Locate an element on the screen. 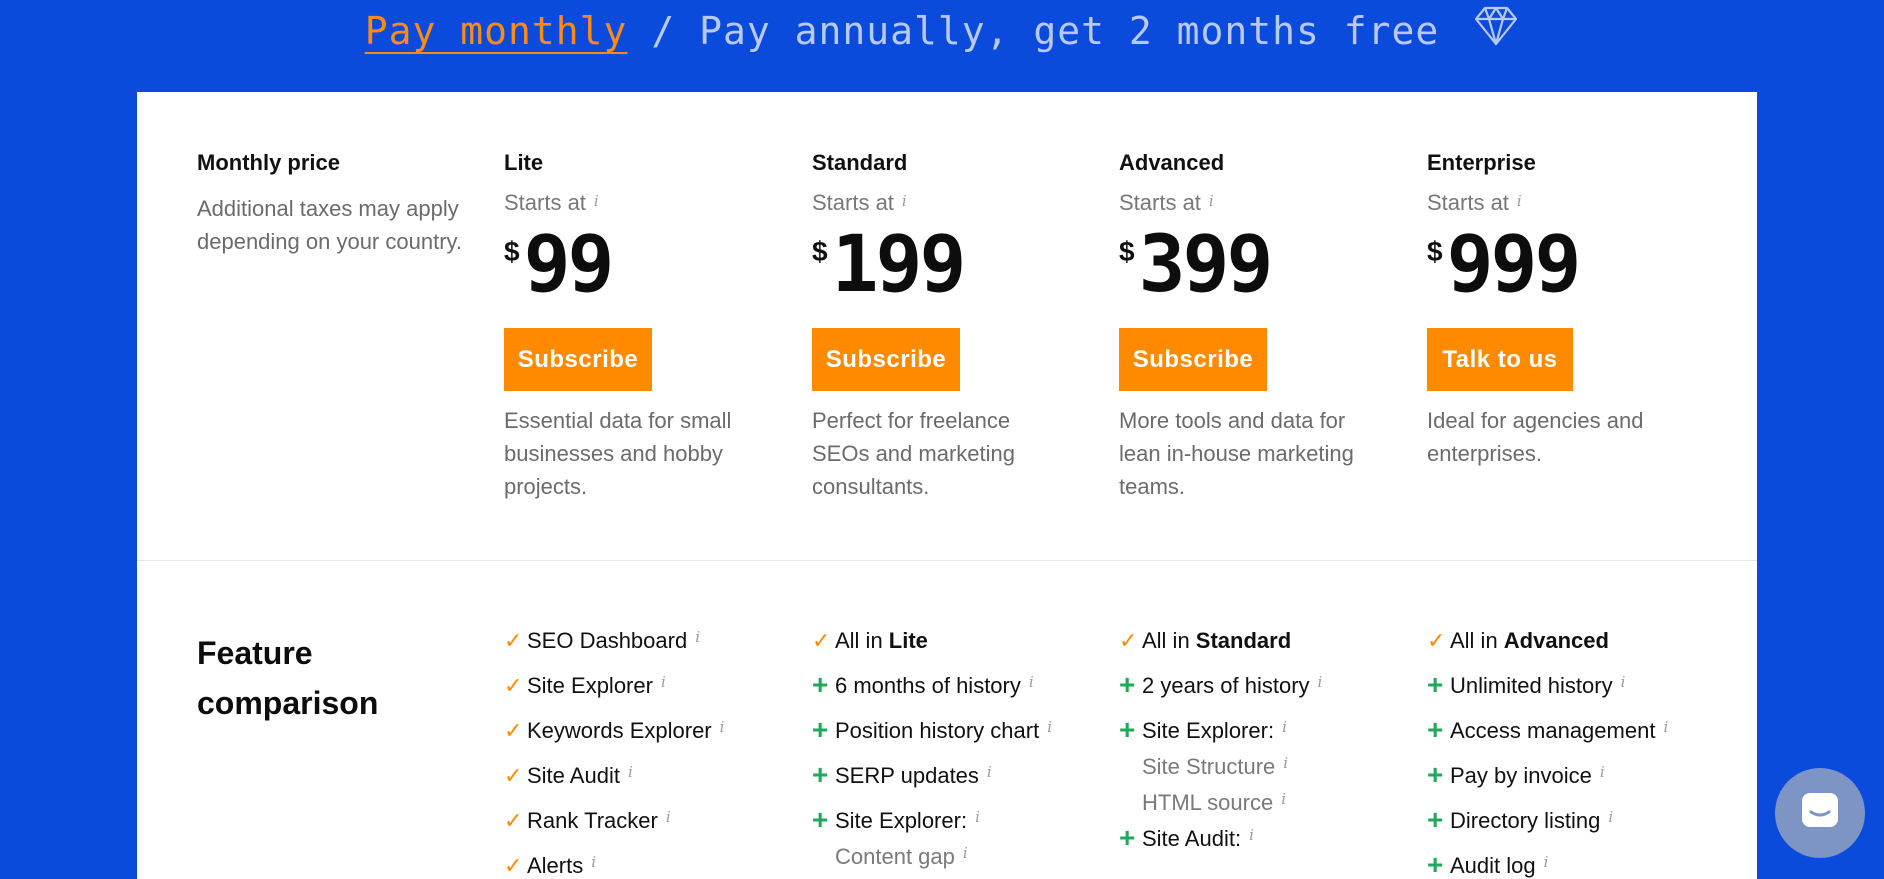  feature-label: Directory listing is located at coordinates (1525, 820).